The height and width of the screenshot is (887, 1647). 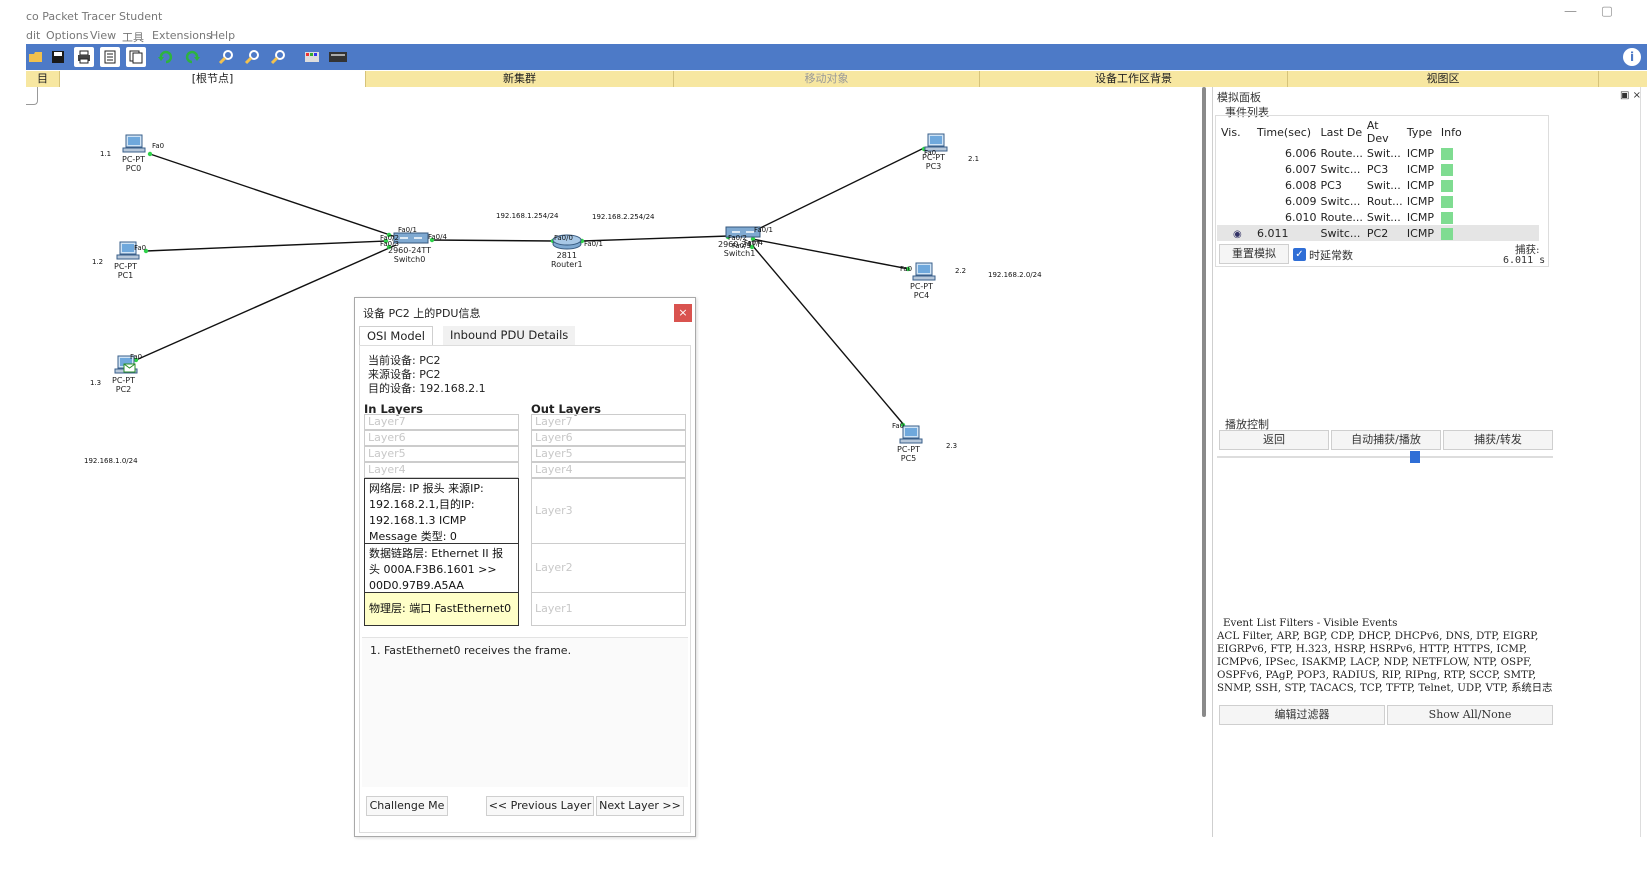 What do you see at coordinates (608, 422) in the screenshot?
I see `out-layer-7: Layer7` at bounding box center [608, 422].